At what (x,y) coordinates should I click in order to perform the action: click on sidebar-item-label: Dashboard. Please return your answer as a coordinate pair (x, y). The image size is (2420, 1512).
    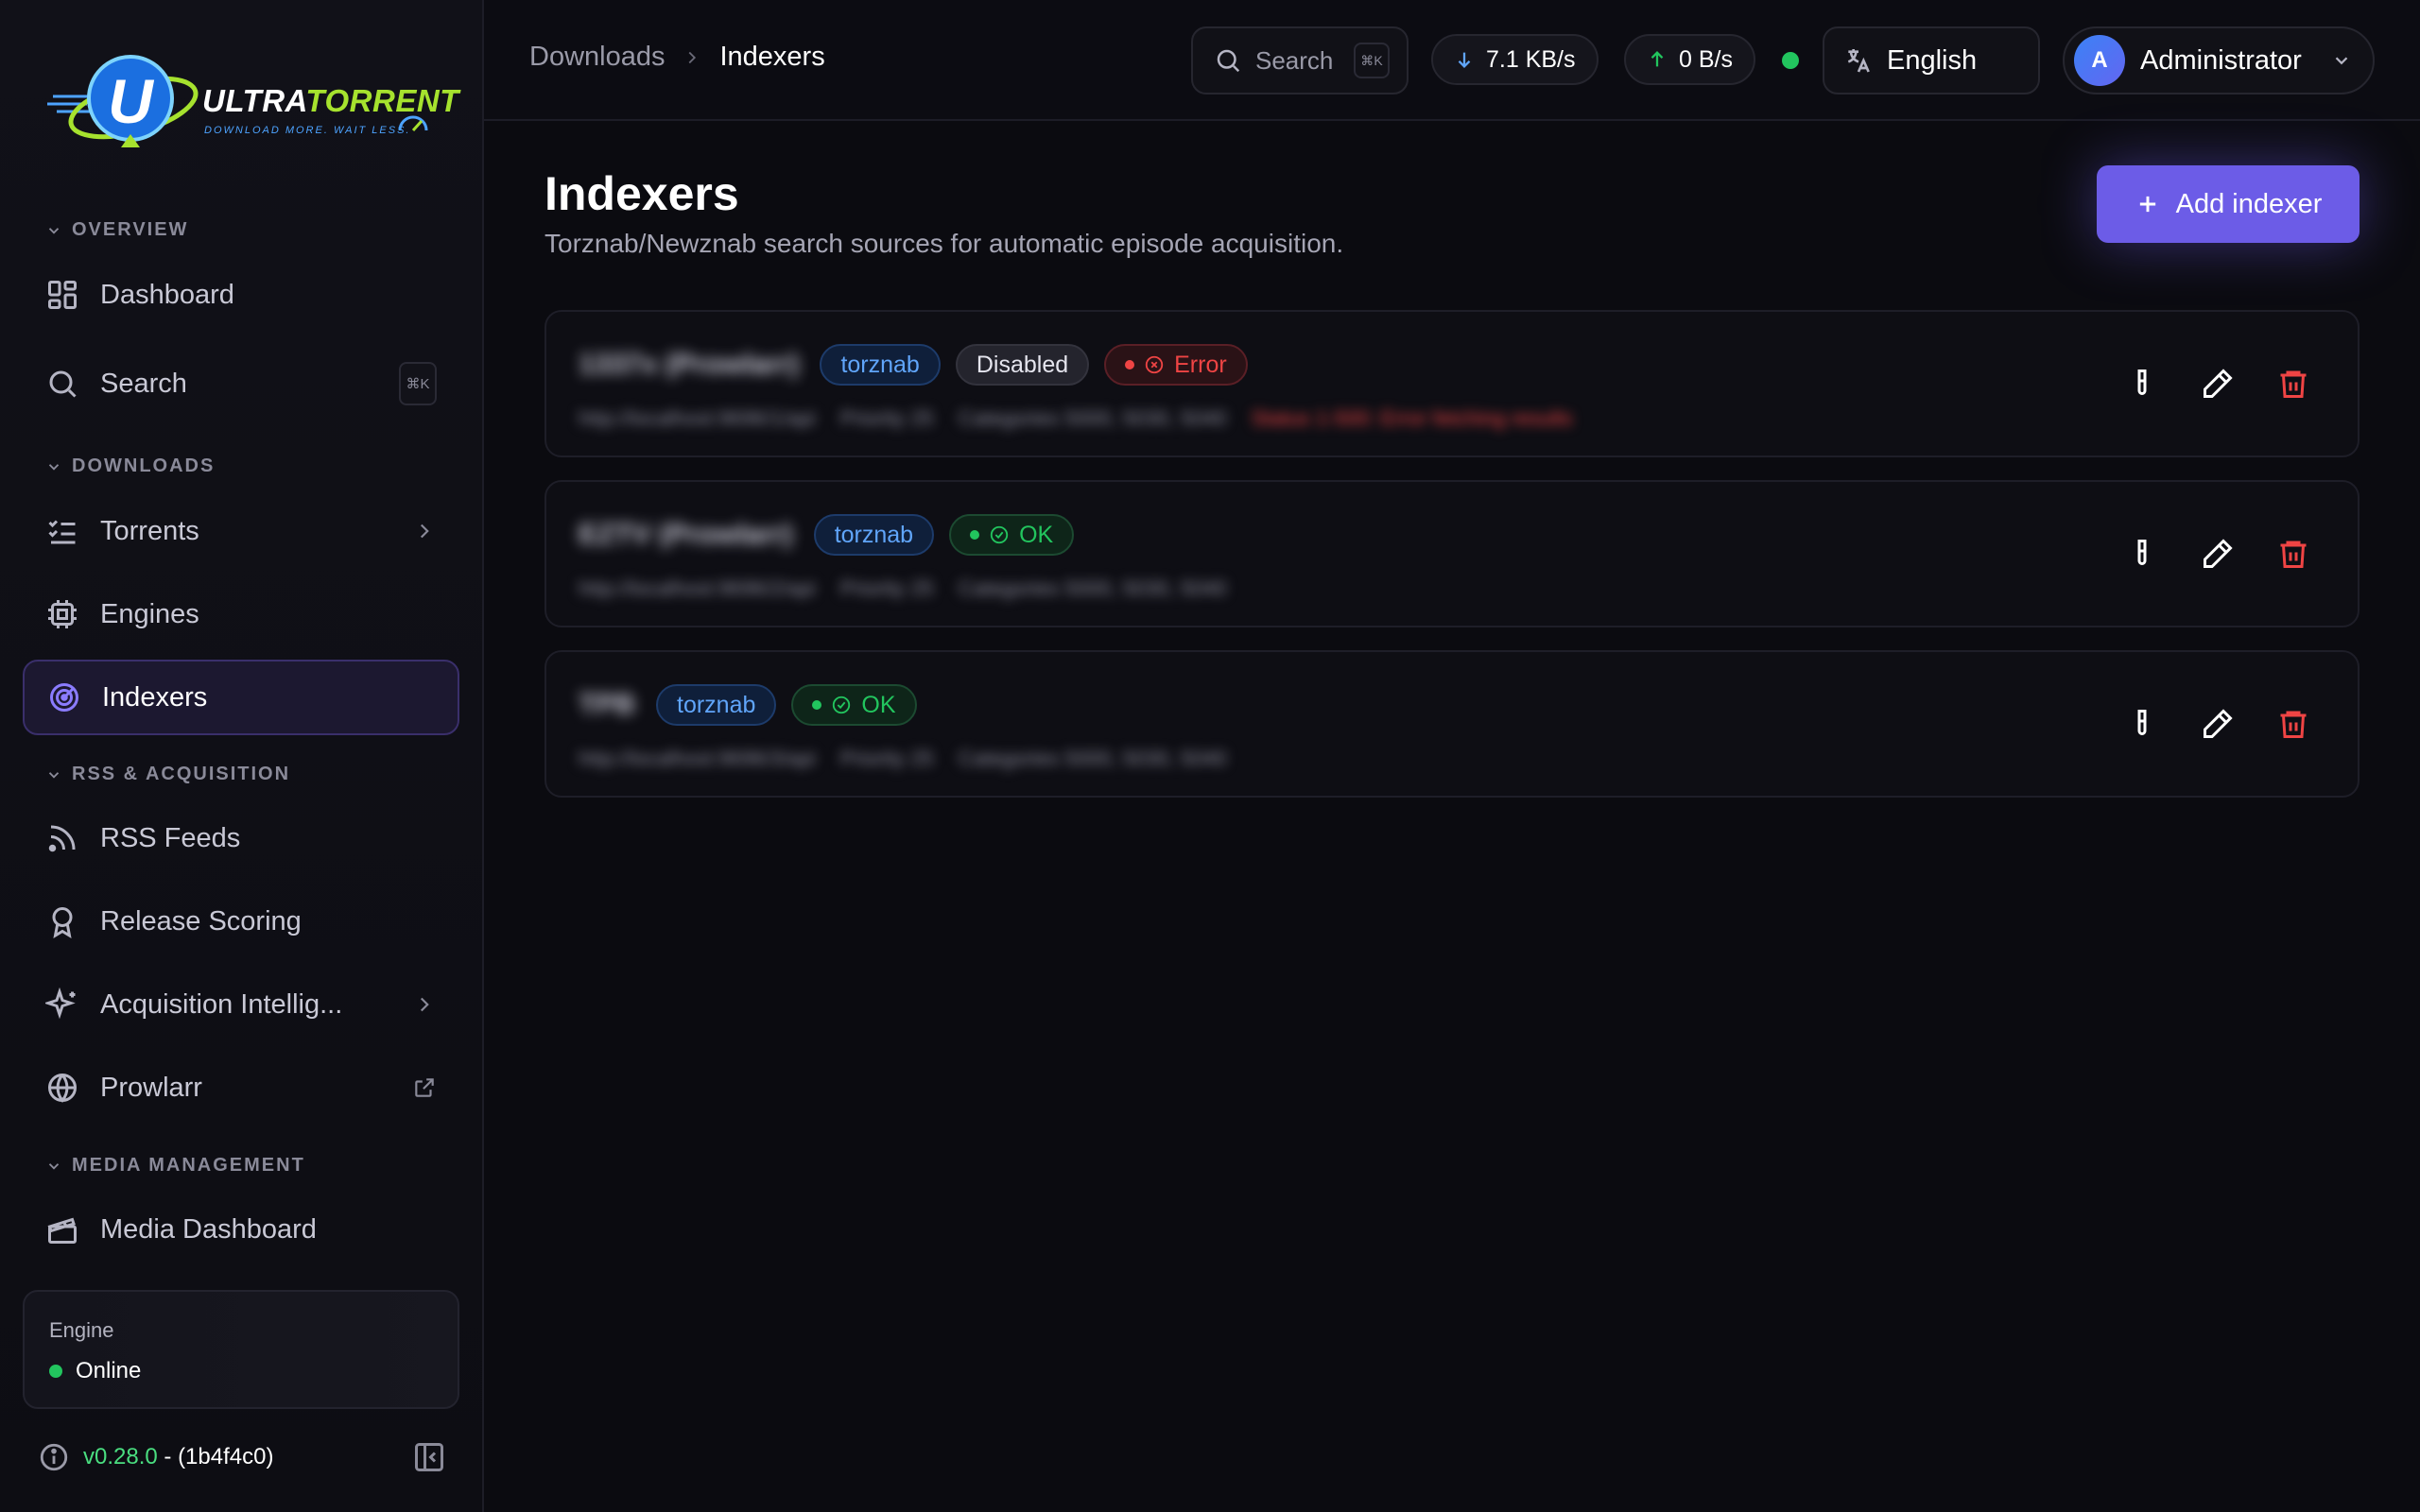
    Looking at the image, I should click on (167, 294).